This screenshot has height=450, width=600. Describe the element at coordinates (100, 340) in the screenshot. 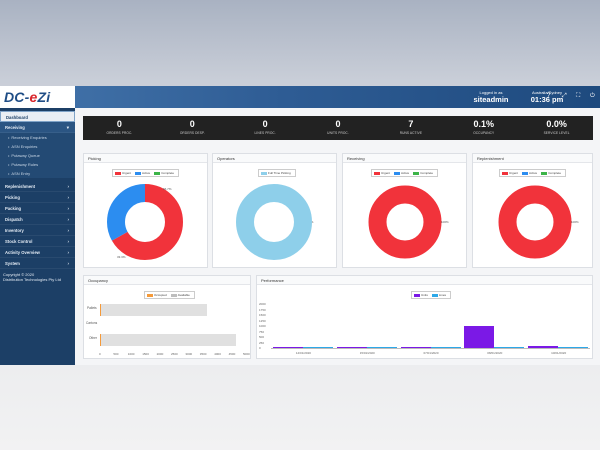

I see `occupancy-bar-occupied-other` at that location.